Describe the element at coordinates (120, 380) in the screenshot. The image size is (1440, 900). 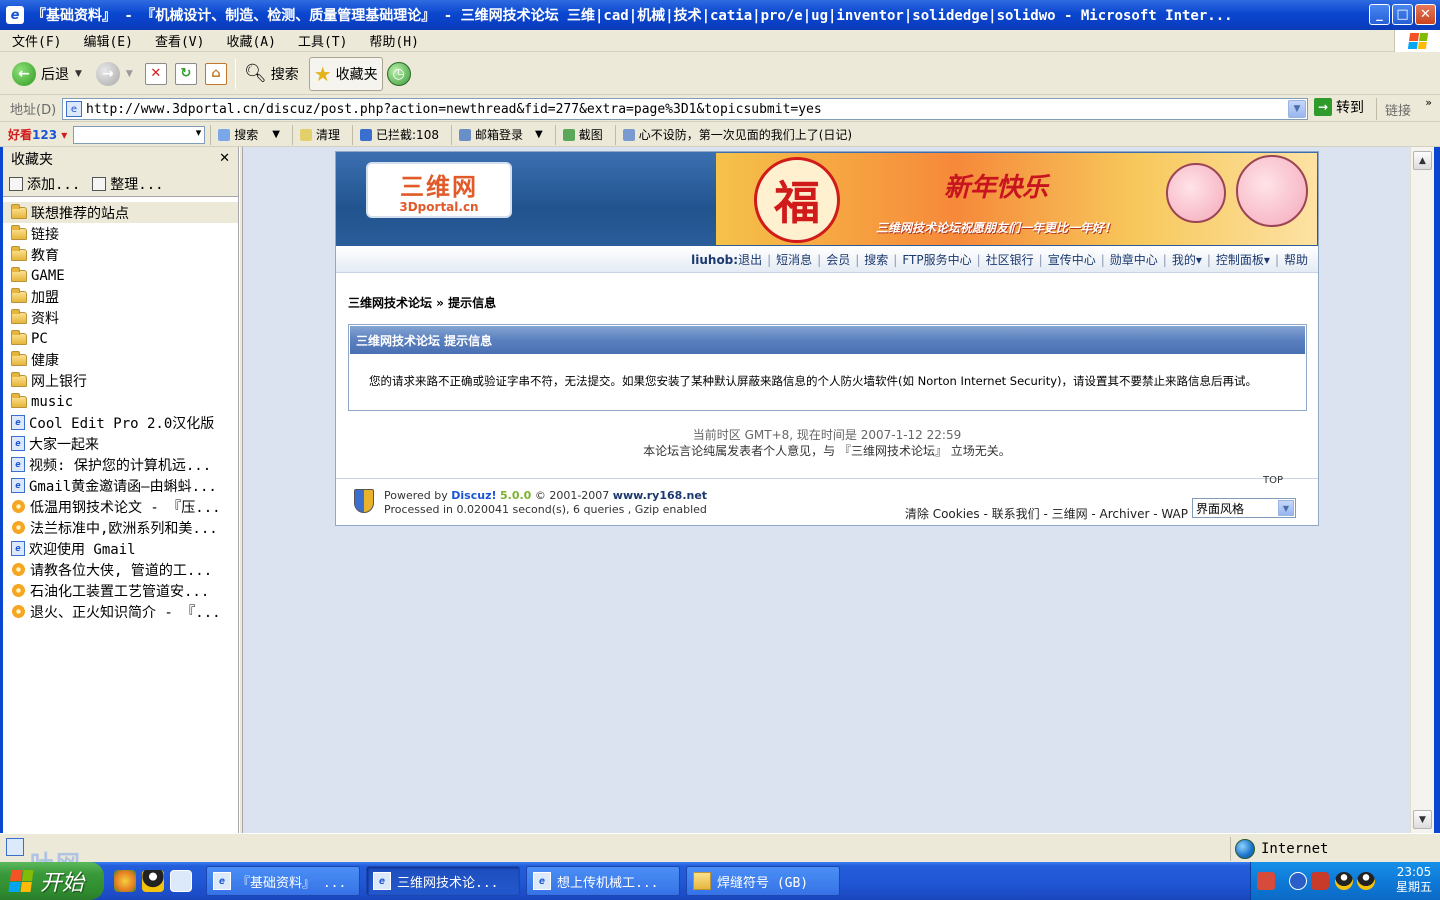
I see `favorites-folder: 网上银行` at that location.